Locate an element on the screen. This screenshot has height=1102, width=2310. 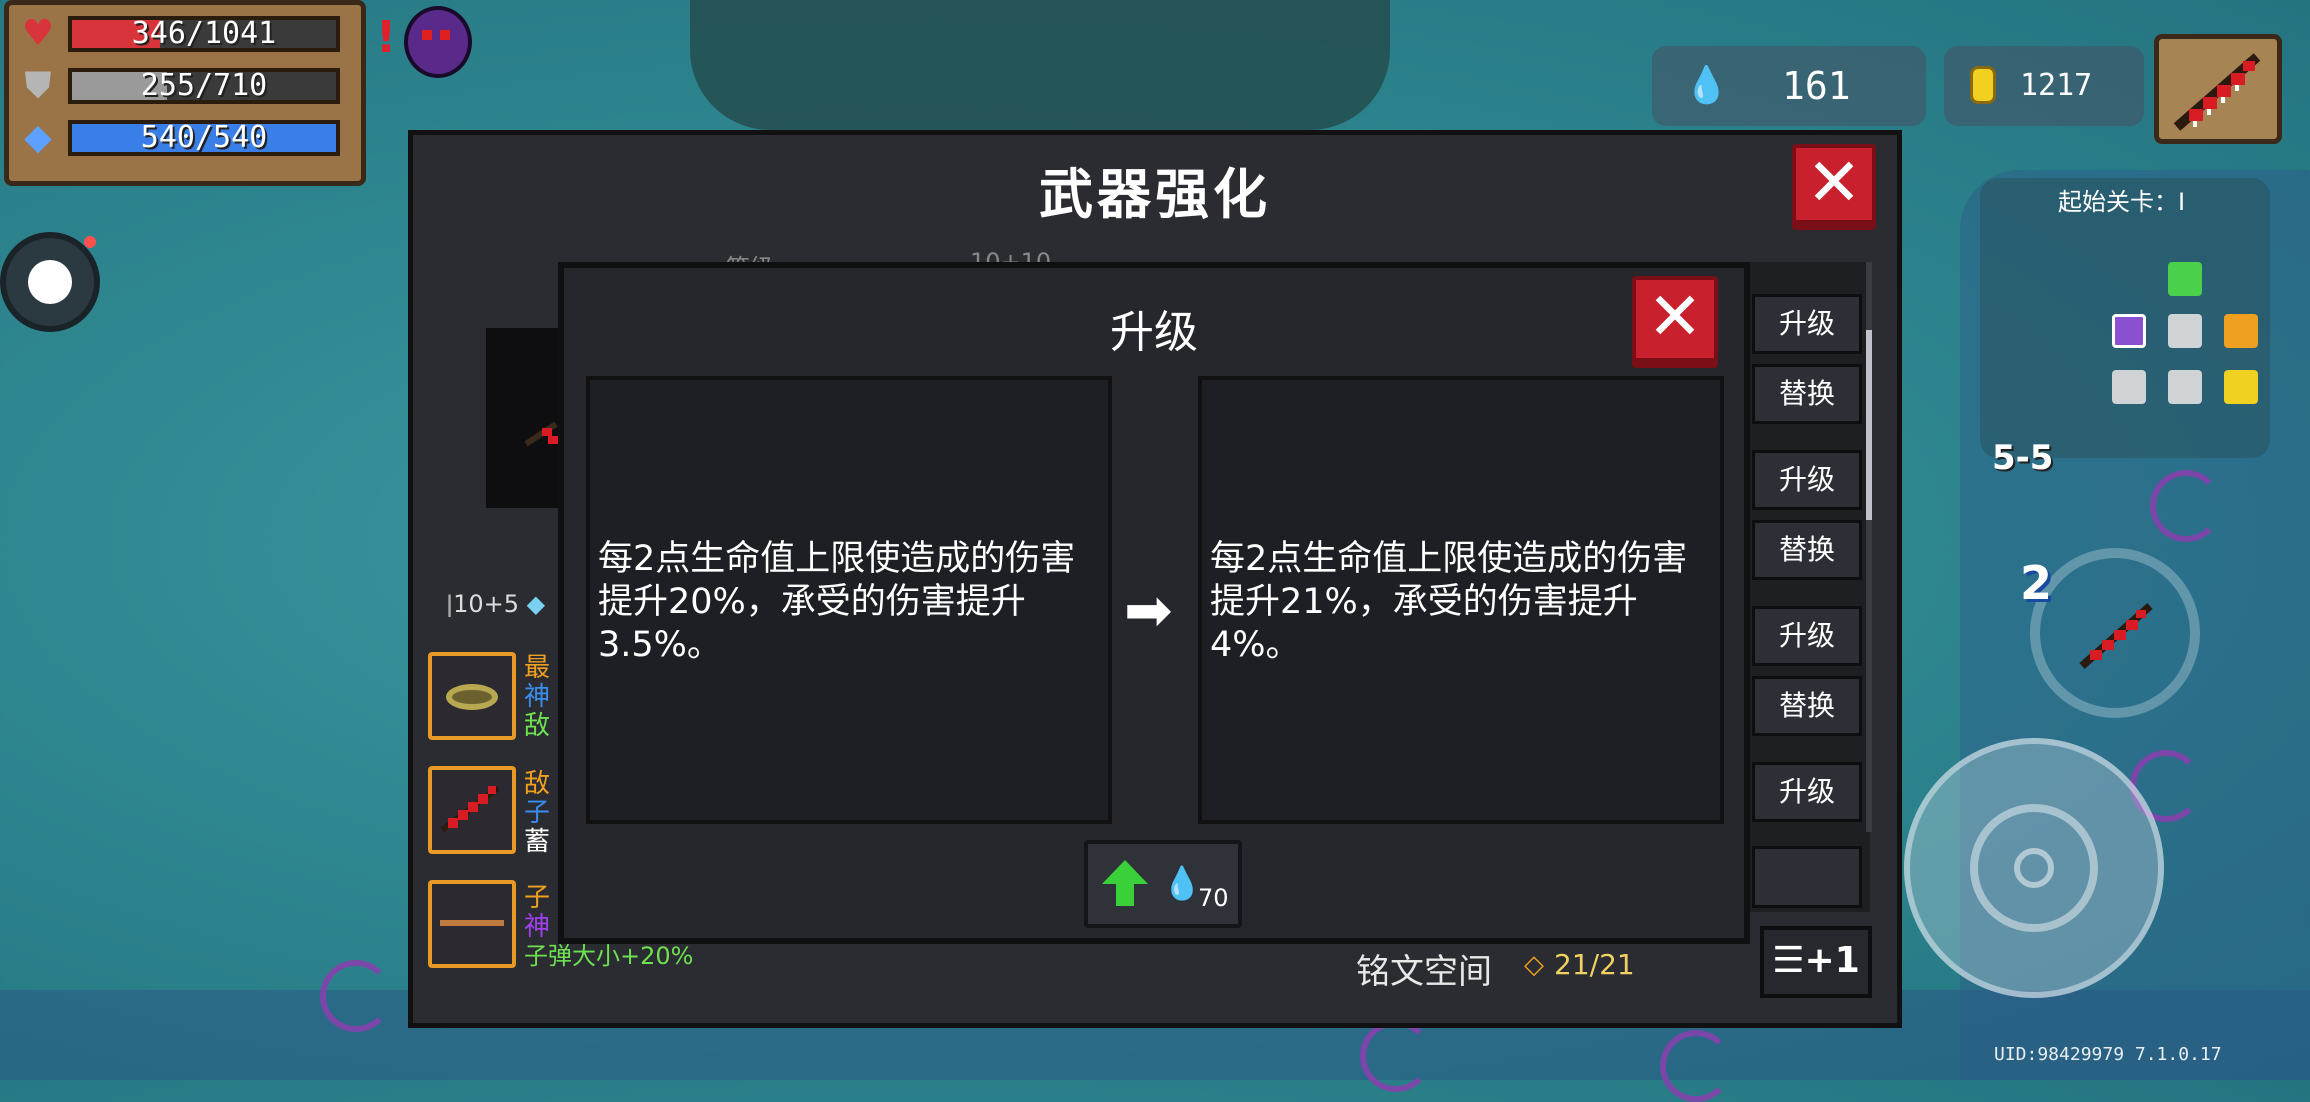
empty-slot-button is located at coordinates (1807, 877).